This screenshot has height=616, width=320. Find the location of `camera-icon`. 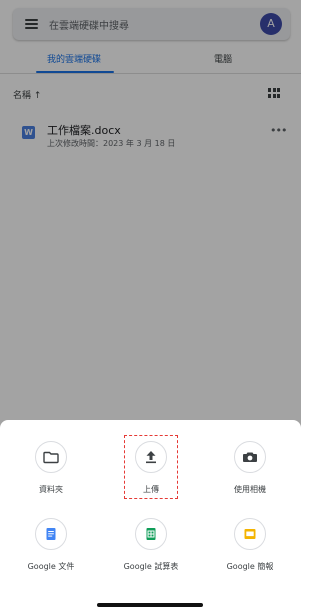

camera-icon is located at coordinates (250, 457).